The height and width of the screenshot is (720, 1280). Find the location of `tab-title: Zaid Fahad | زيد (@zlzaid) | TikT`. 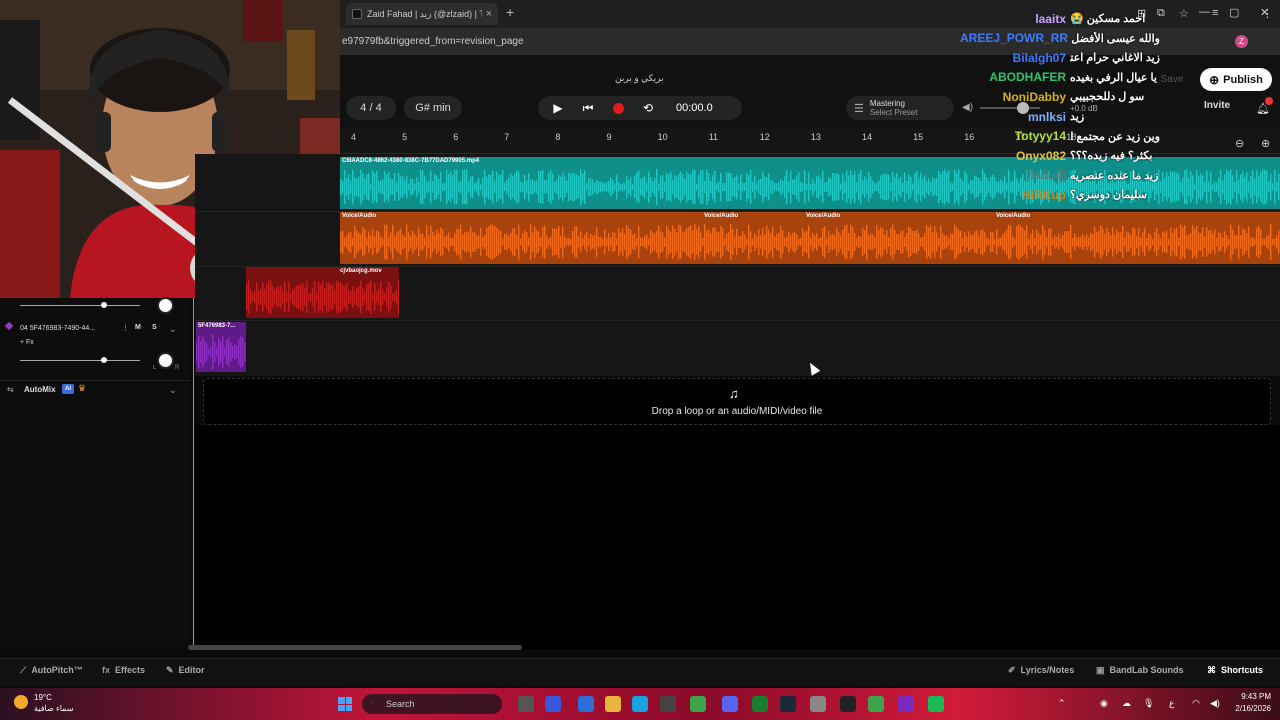

tab-title: Zaid Fahad | زيد (@zlzaid) | TikT is located at coordinates (424, 13).